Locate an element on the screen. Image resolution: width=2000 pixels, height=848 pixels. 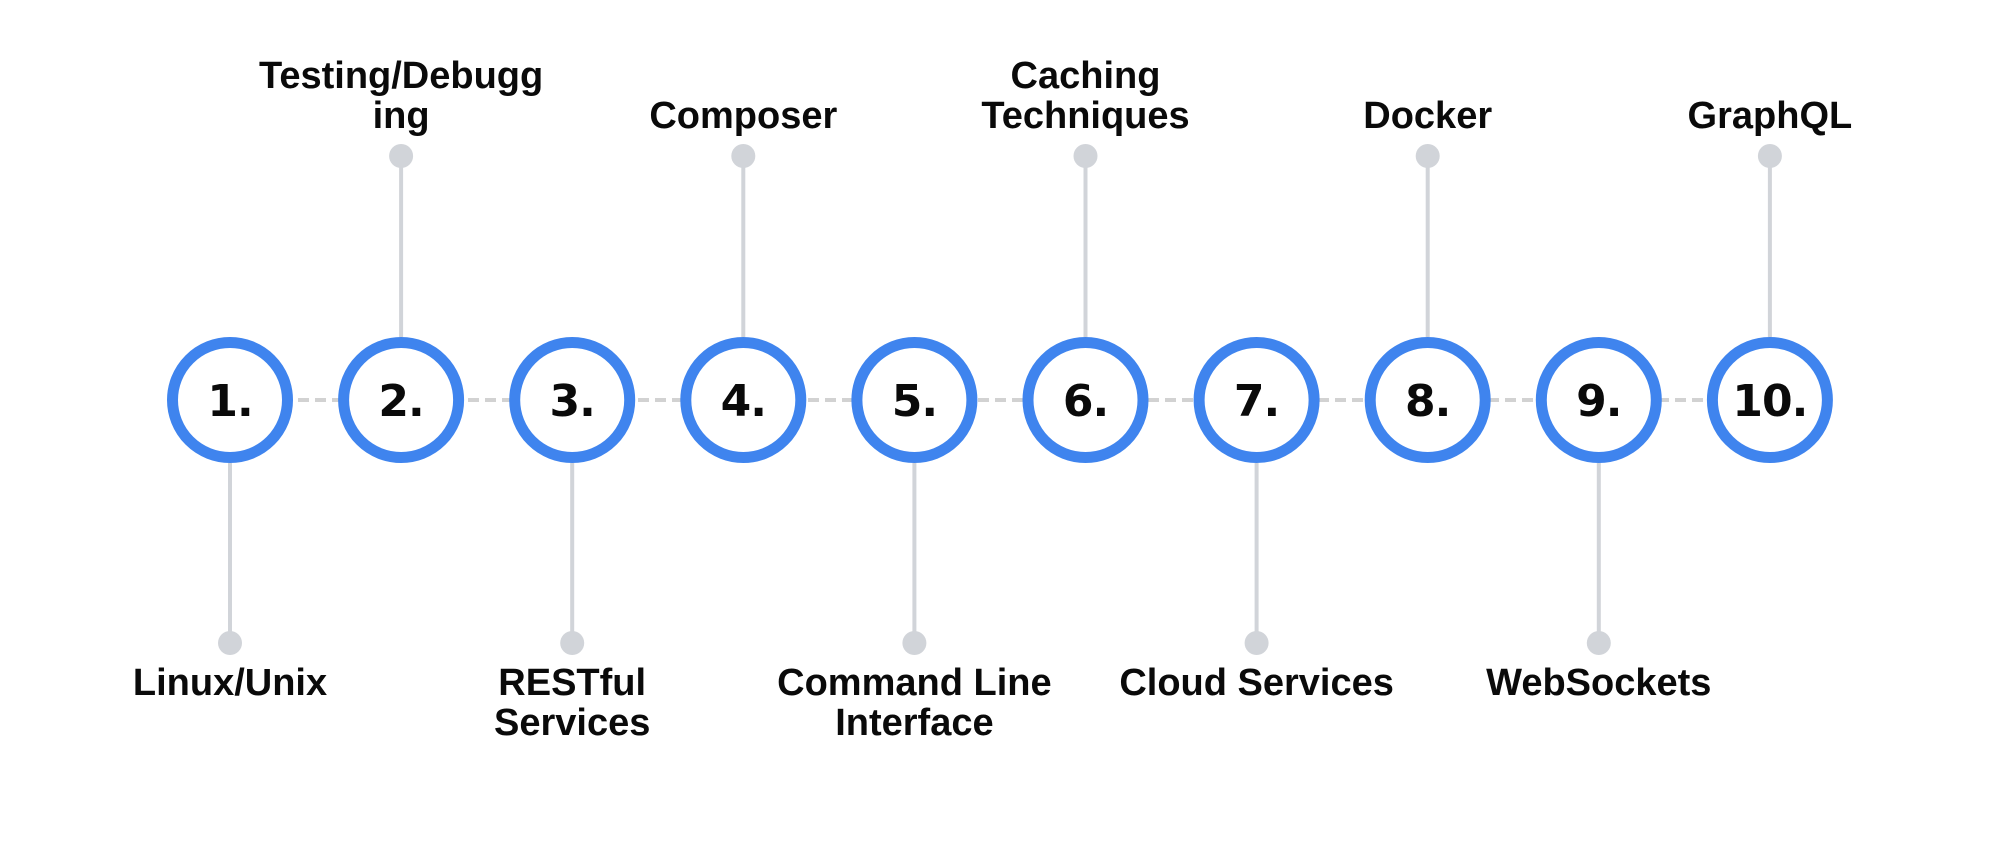
item-label-line: ing is located at coordinates (401, 116).